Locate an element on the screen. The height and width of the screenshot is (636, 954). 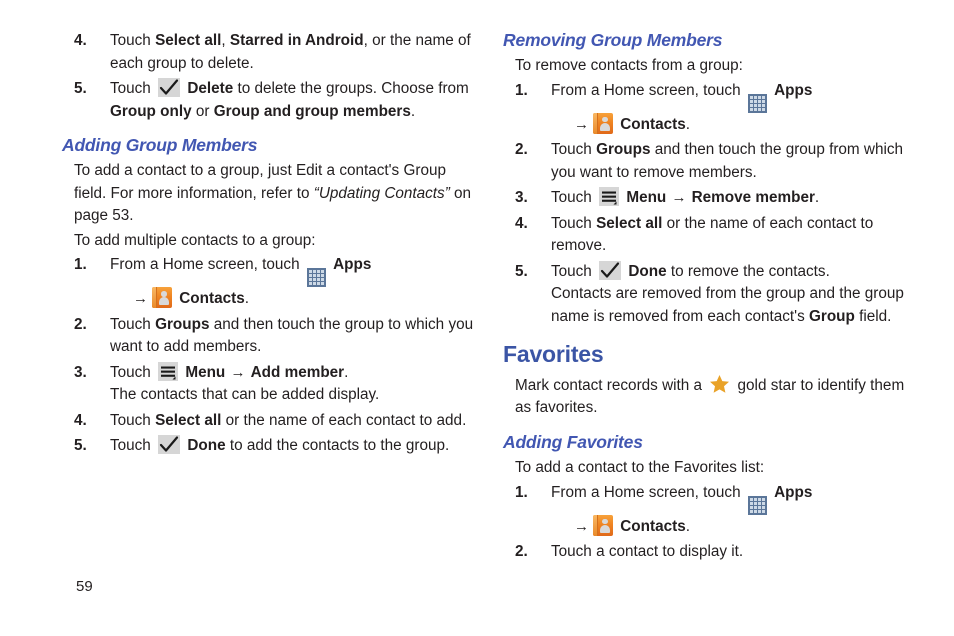
text-run: to delete the groups. Choose from is located at coordinates (351, 88).